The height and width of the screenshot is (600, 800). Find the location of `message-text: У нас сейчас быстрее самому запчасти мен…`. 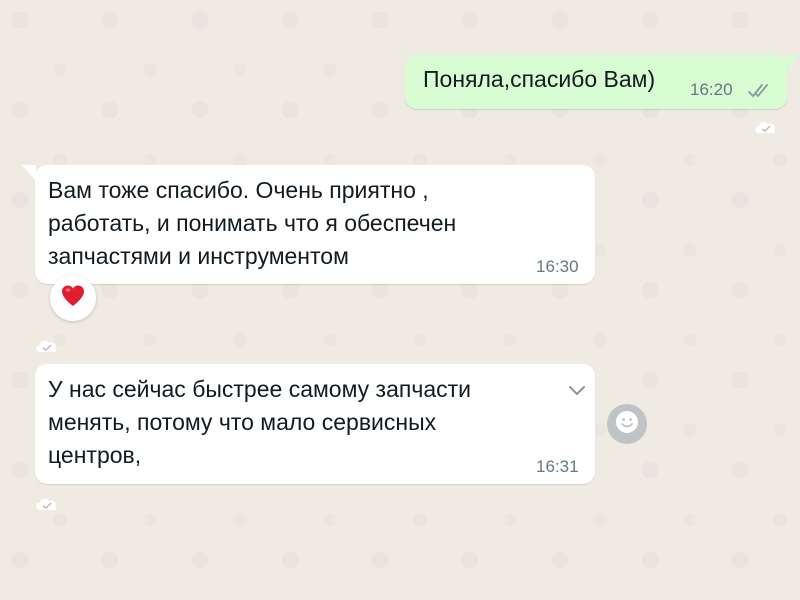

message-text: У нас сейчас быстрее самому запчасти мен… is located at coordinates (259, 422).